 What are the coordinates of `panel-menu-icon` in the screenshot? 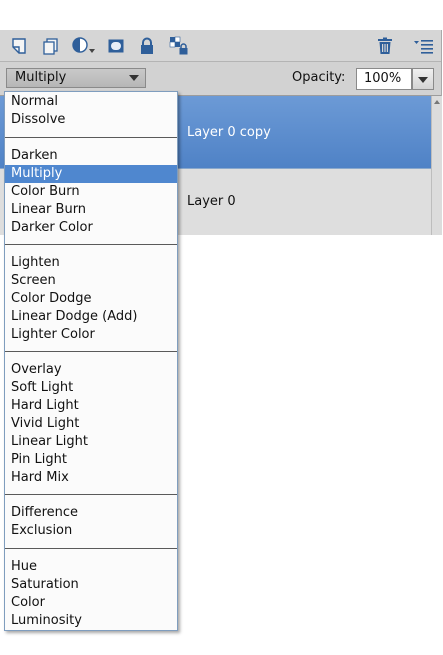 It's located at (424, 46).